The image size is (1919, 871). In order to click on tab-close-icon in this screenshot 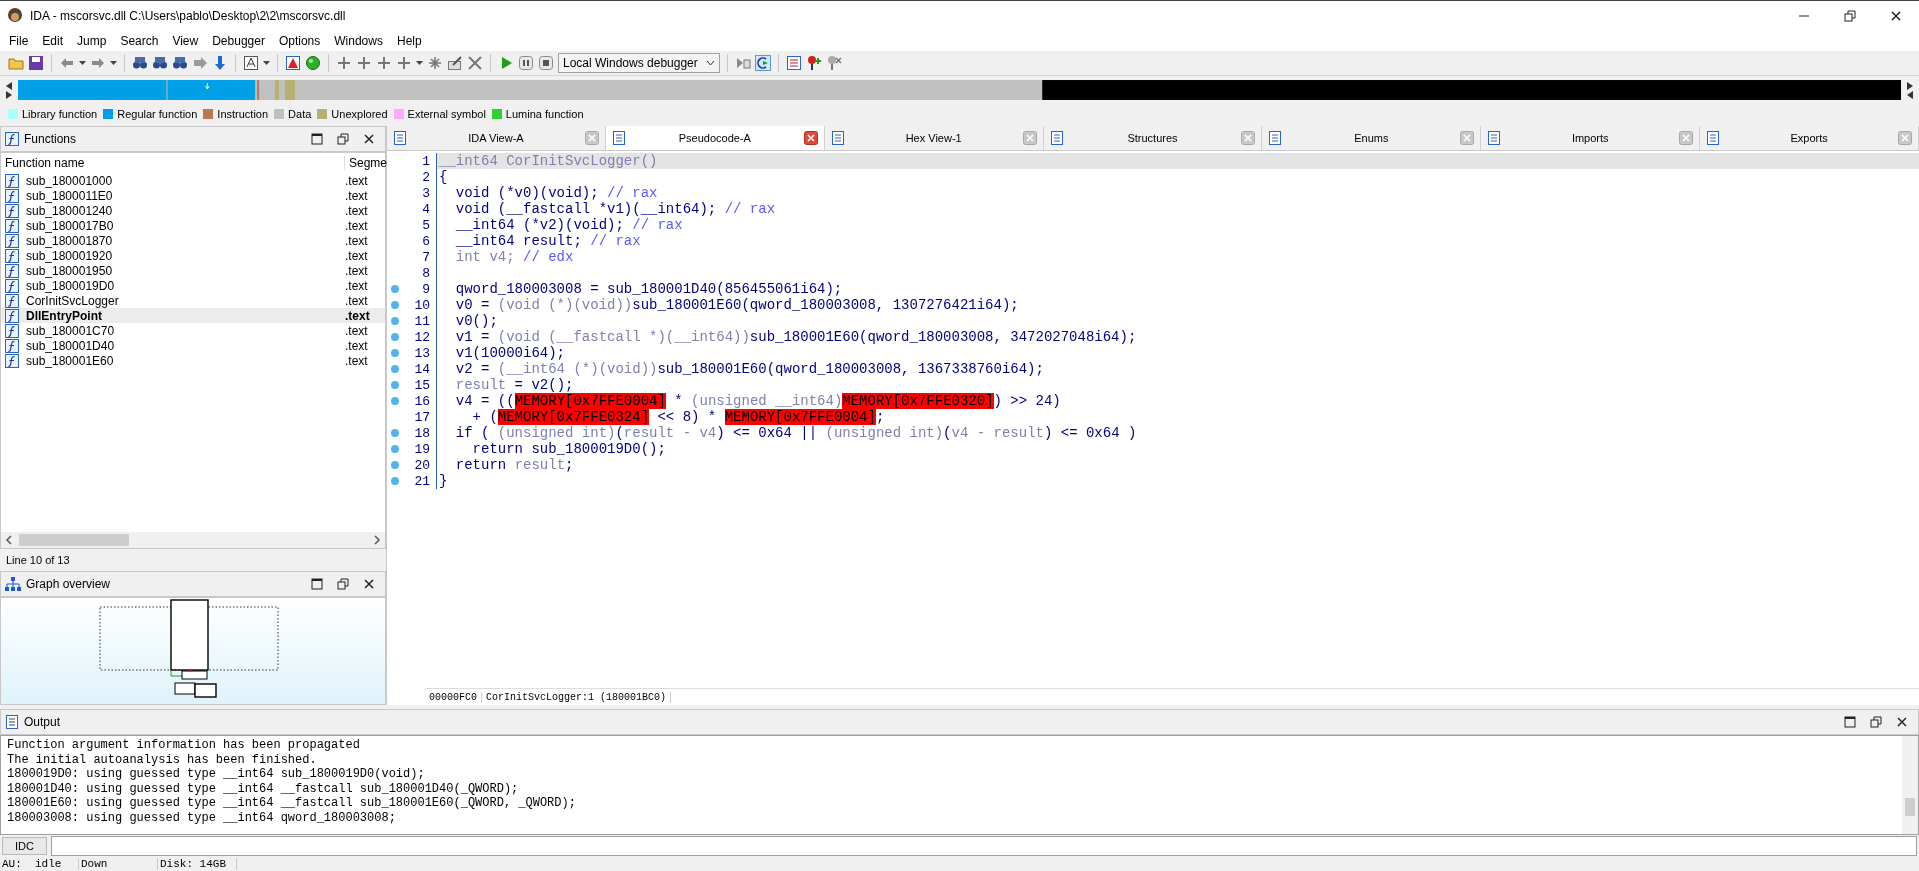, I will do `click(810, 138)`.